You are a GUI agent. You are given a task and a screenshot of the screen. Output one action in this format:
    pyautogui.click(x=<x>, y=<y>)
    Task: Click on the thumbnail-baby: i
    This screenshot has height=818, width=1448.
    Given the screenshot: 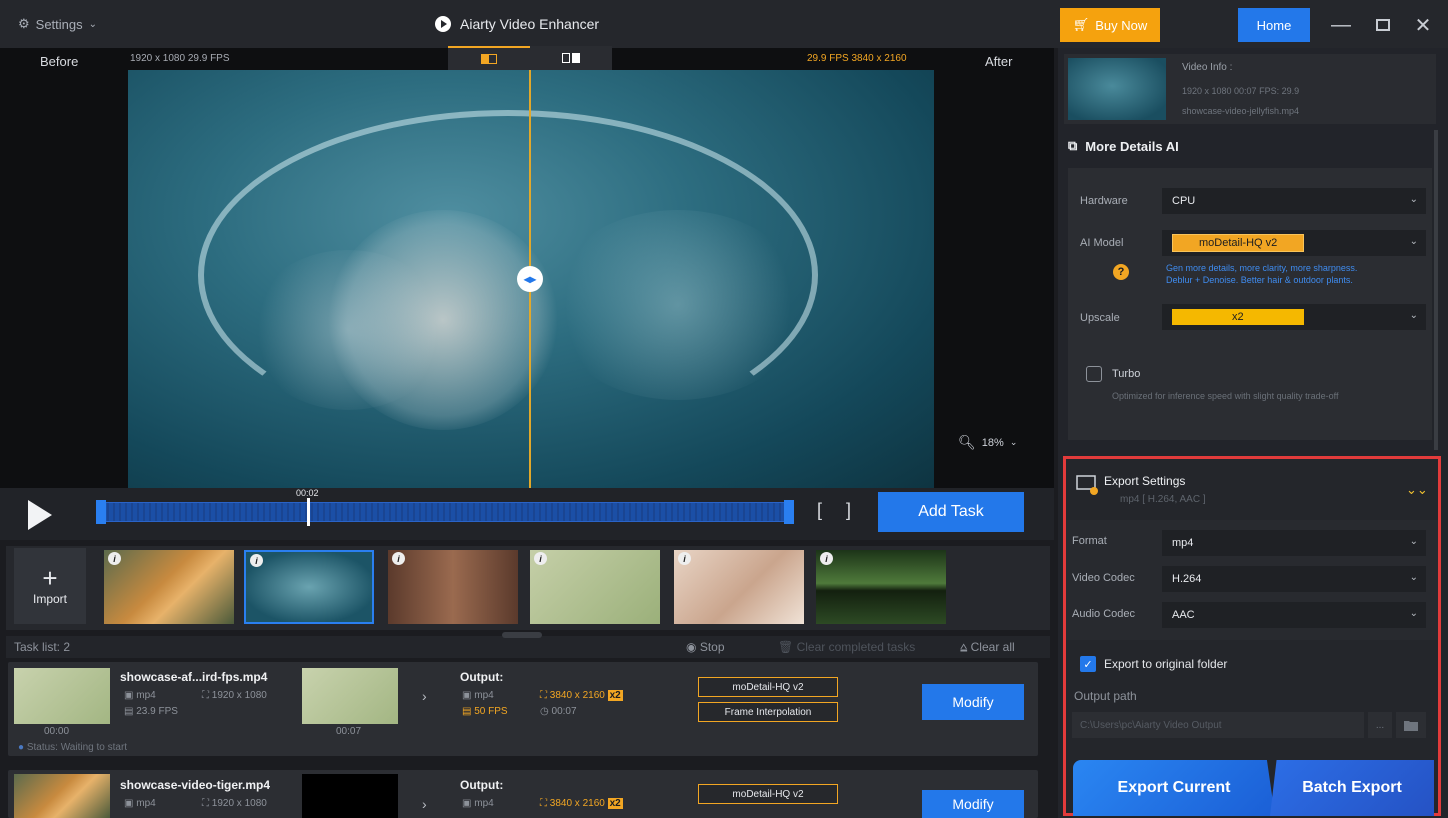 What is the action you would take?
    pyautogui.click(x=739, y=587)
    